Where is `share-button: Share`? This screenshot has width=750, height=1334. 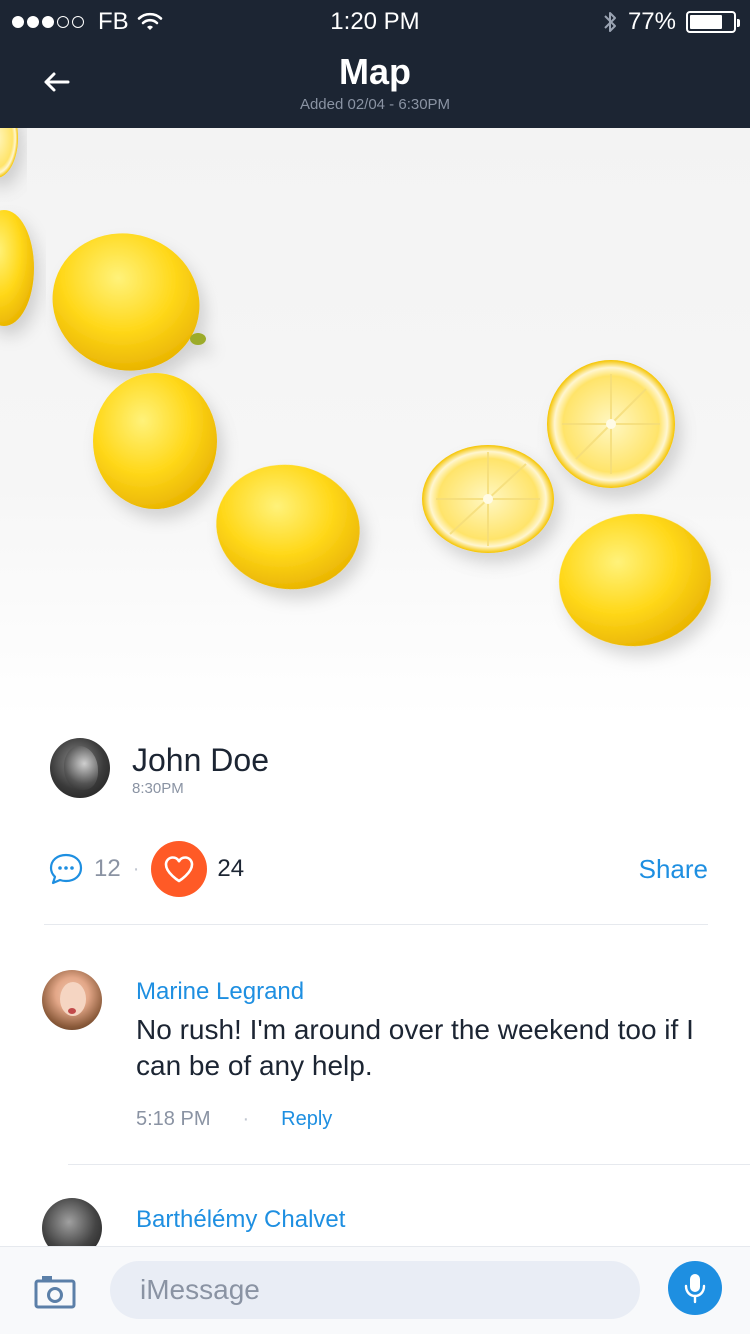 share-button: Share is located at coordinates (673, 869).